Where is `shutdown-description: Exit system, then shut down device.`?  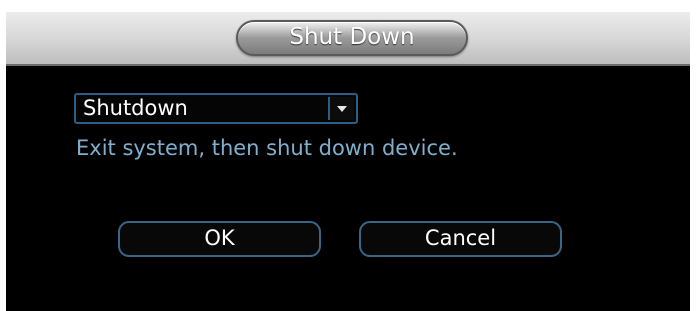
shutdown-description: Exit system, then shut down device. is located at coordinates (267, 148).